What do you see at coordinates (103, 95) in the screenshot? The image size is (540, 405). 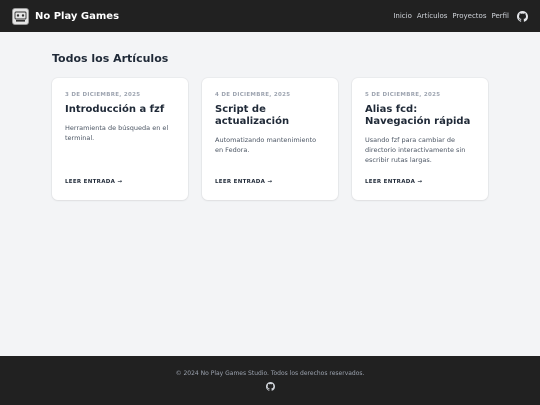 I see `article-date: 3 DE DICIEMBRE, 2025` at bounding box center [103, 95].